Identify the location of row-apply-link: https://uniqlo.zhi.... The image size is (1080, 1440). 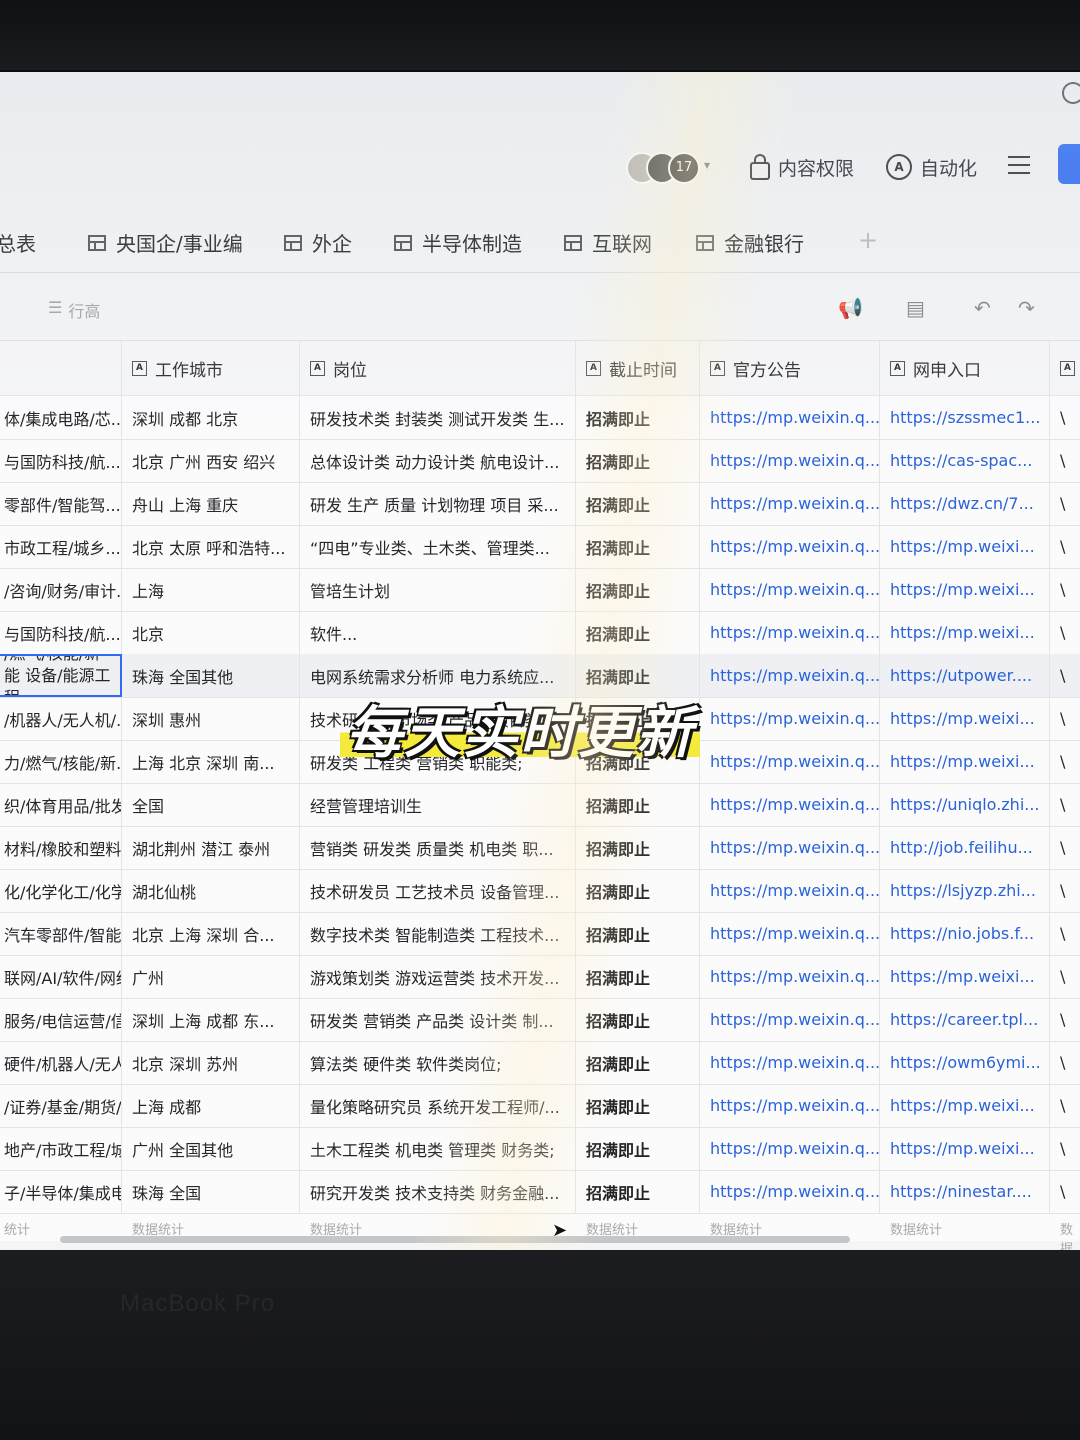
(965, 804).